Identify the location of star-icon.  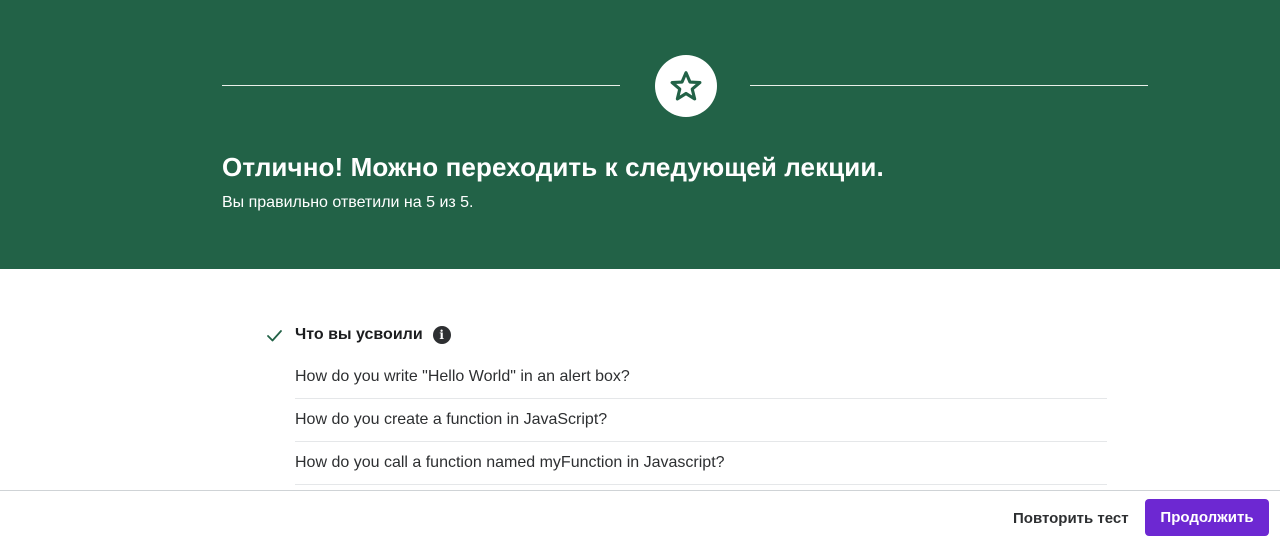
(686, 86).